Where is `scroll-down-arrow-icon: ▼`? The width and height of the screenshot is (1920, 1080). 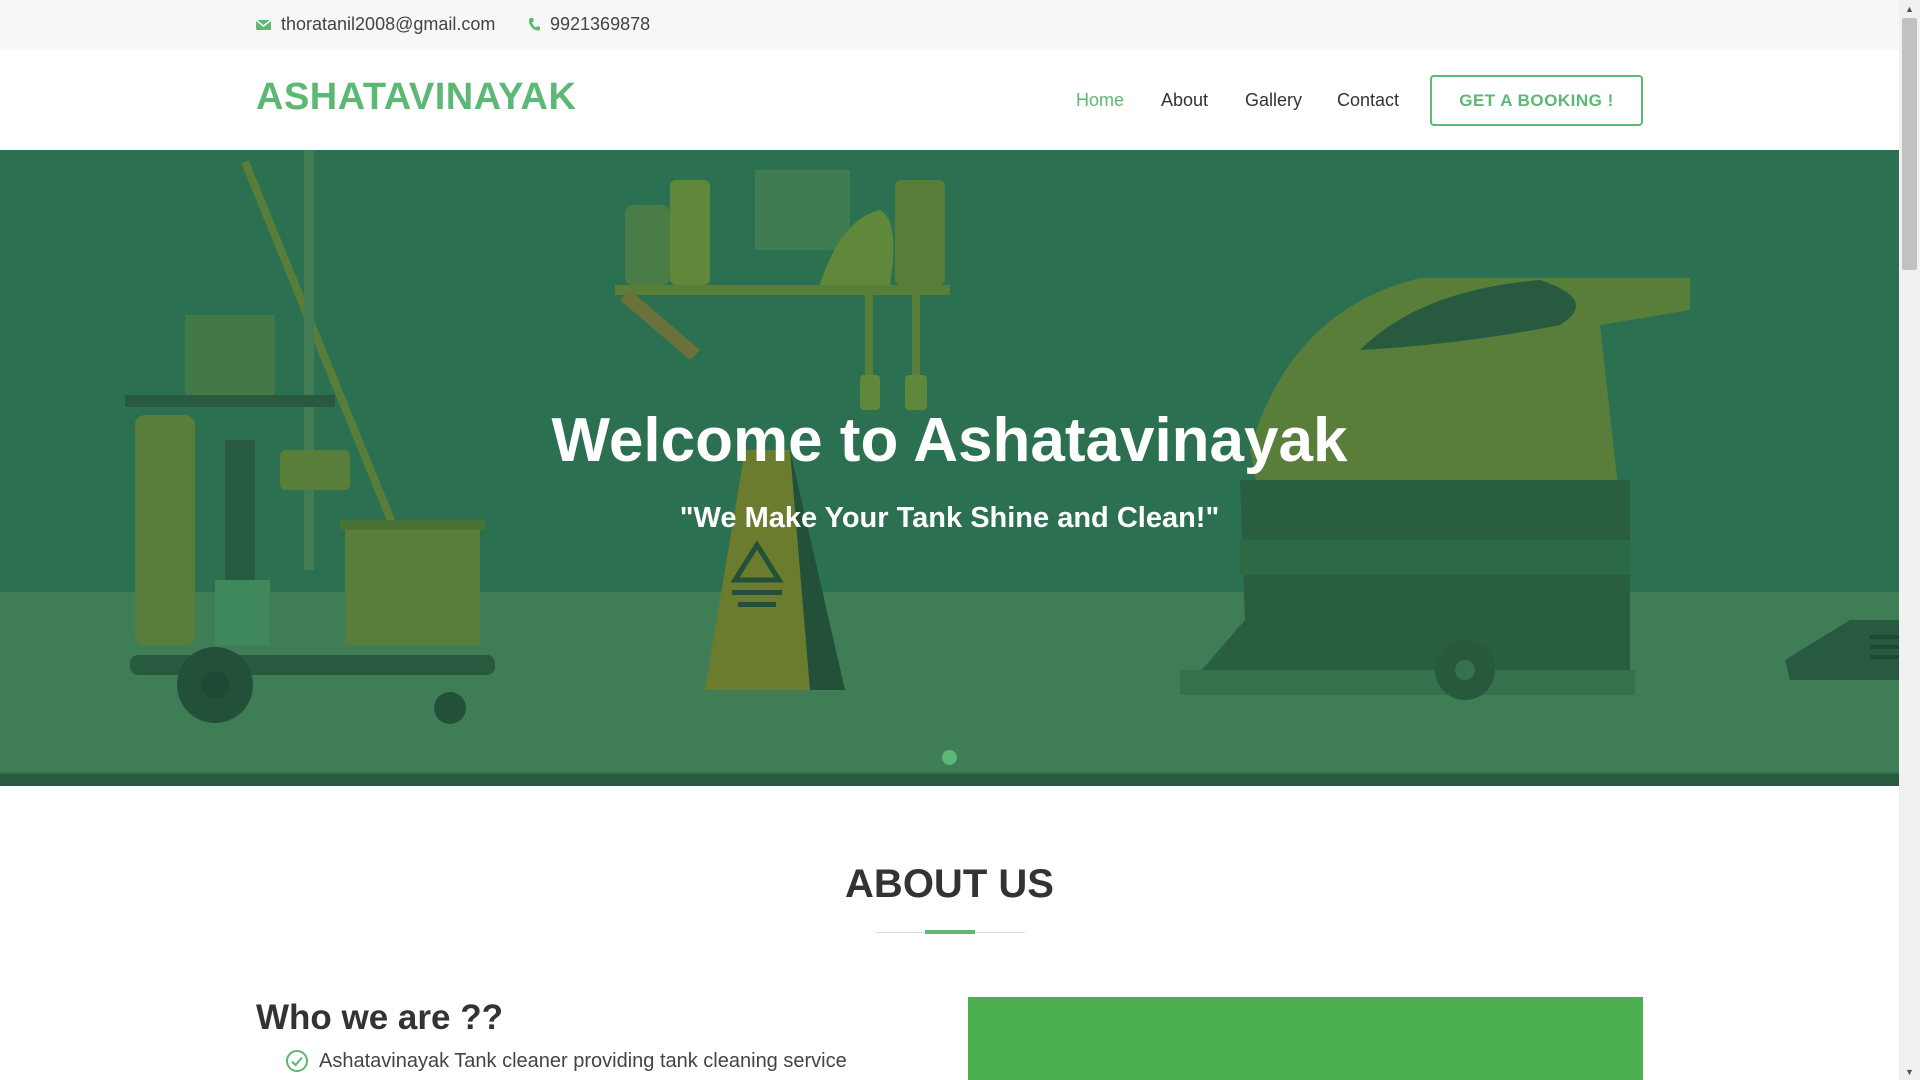 scroll-down-arrow-icon: ▼ is located at coordinates (1909, 1071).